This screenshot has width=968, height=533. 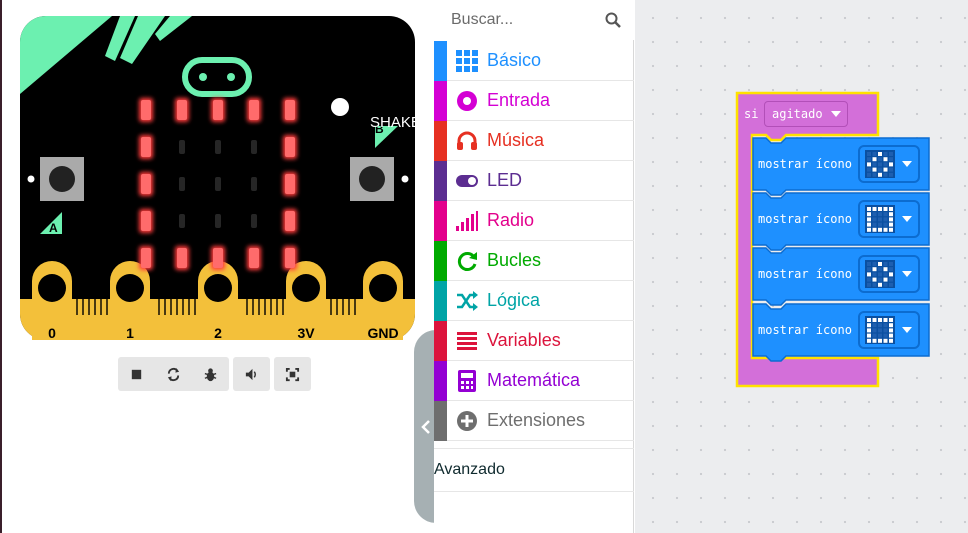 What do you see at coordinates (469, 469) in the screenshot?
I see `category-label: Avanzado` at bounding box center [469, 469].